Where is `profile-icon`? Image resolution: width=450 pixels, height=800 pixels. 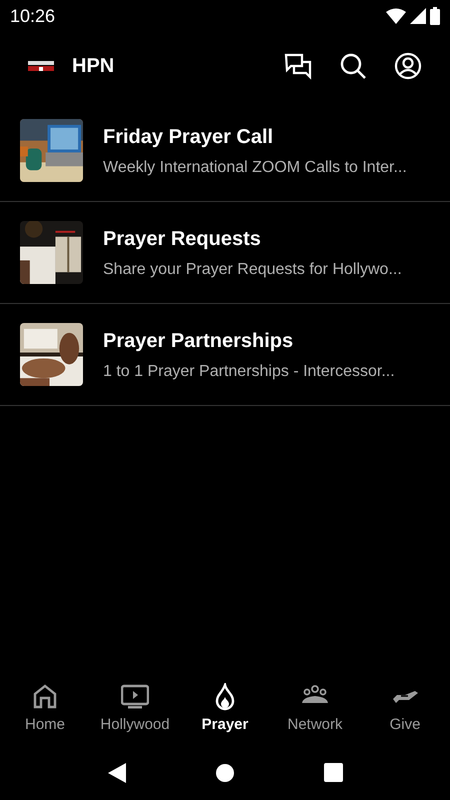
profile-icon is located at coordinates (408, 66).